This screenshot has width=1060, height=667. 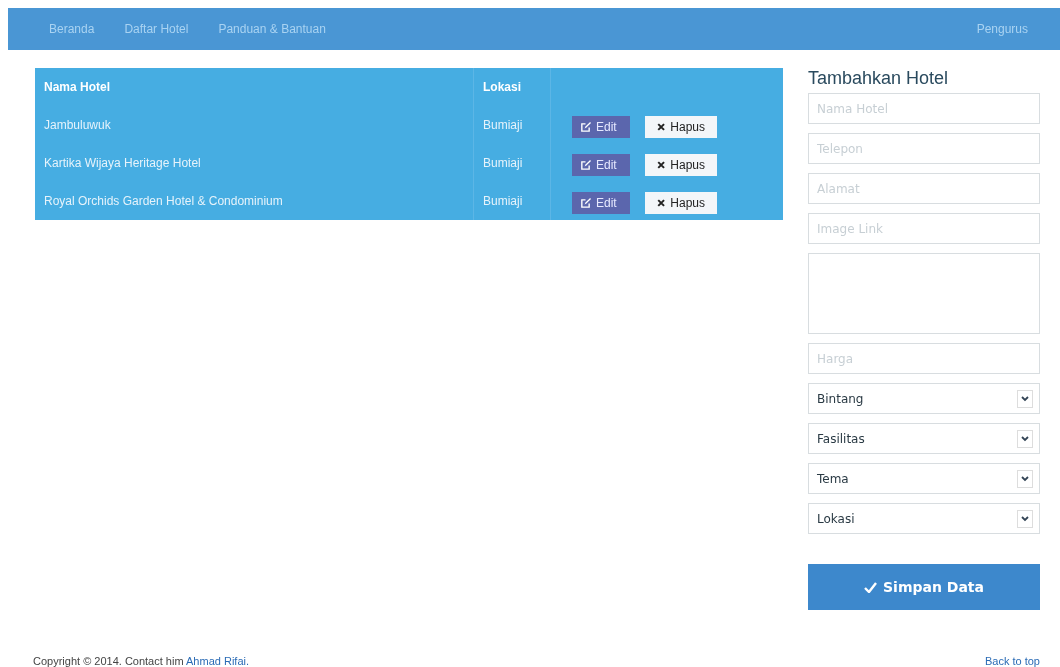 What do you see at coordinates (924, 358) in the screenshot?
I see `input-field: Harga` at bounding box center [924, 358].